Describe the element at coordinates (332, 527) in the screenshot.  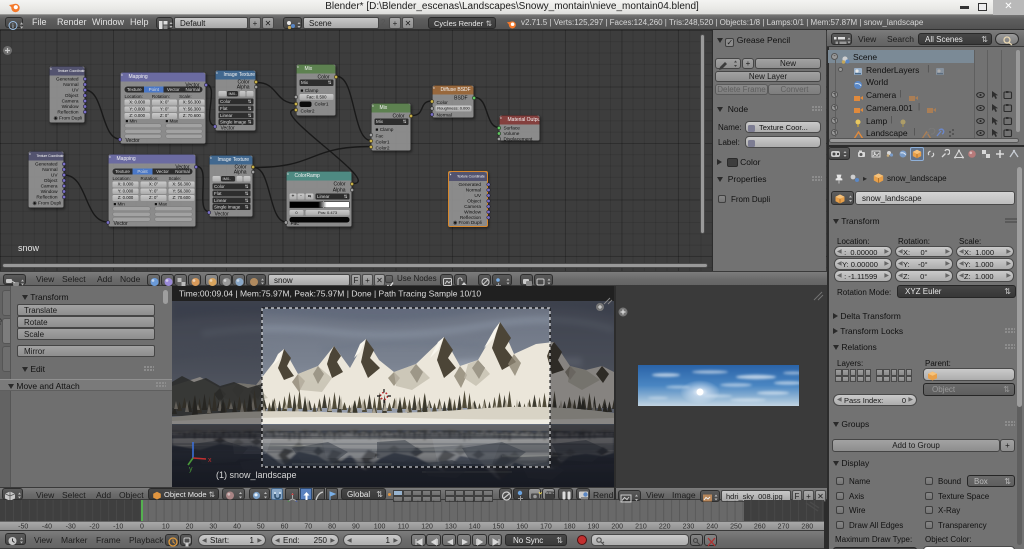
I see `svg-text: 80` at that location.